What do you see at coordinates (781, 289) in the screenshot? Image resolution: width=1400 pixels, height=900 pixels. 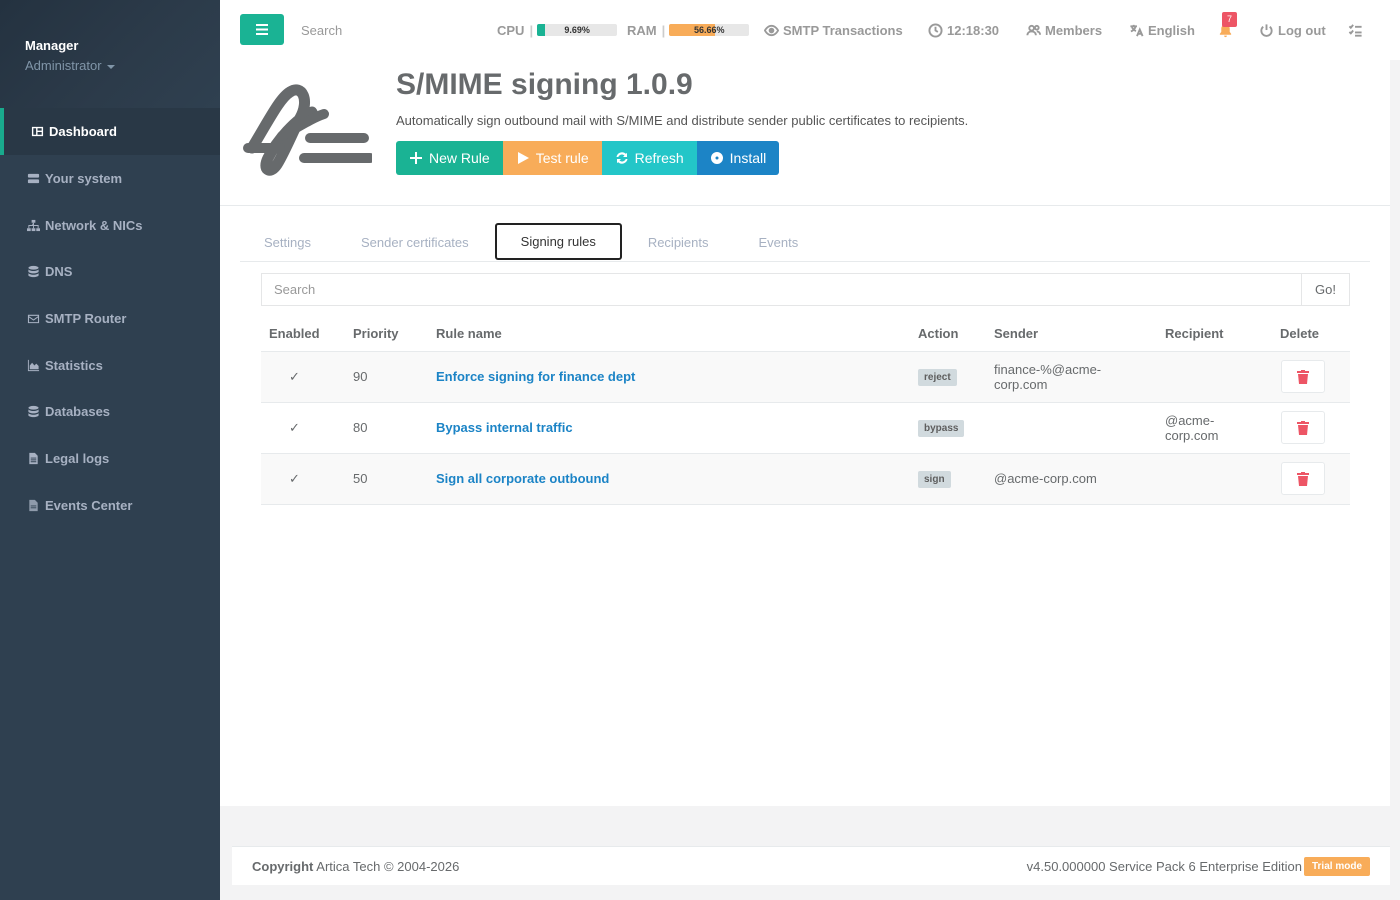 I see `rules-search-input` at bounding box center [781, 289].